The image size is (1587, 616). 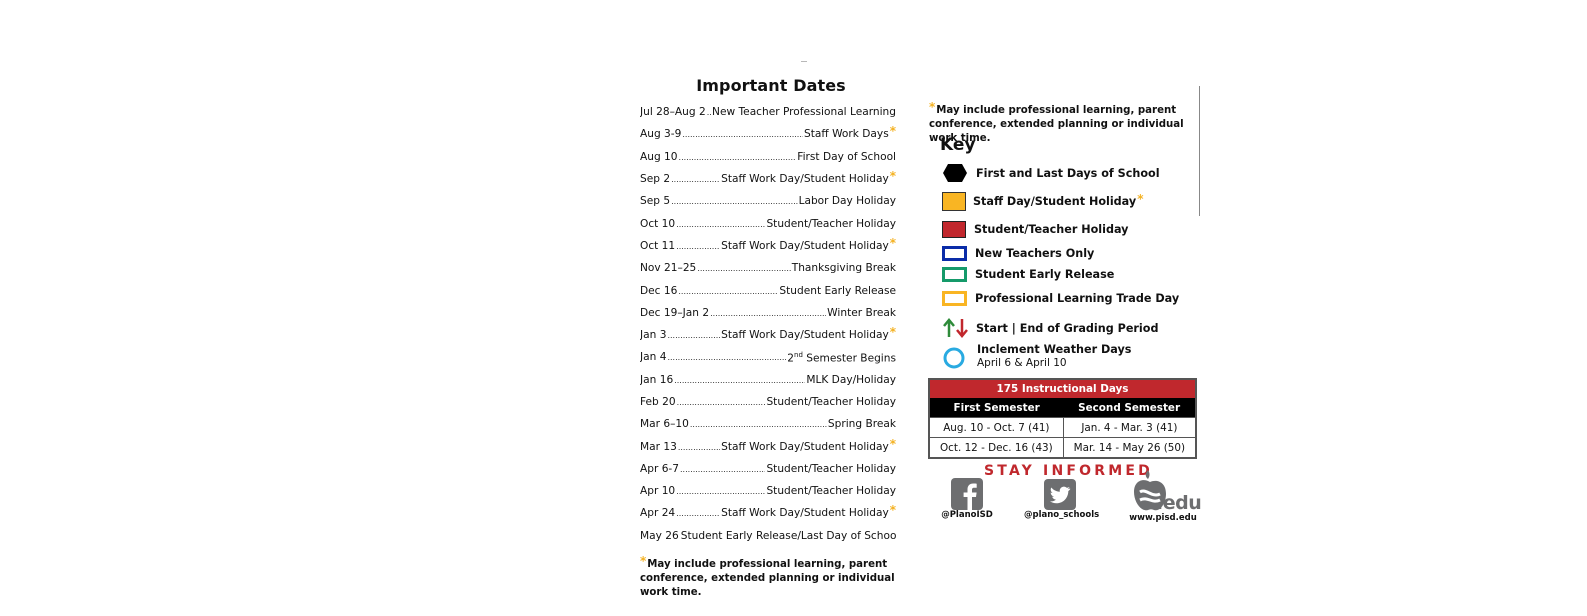 What do you see at coordinates (657, 379) in the screenshot?
I see `date-label: Jan 16` at bounding box center [657, 379].